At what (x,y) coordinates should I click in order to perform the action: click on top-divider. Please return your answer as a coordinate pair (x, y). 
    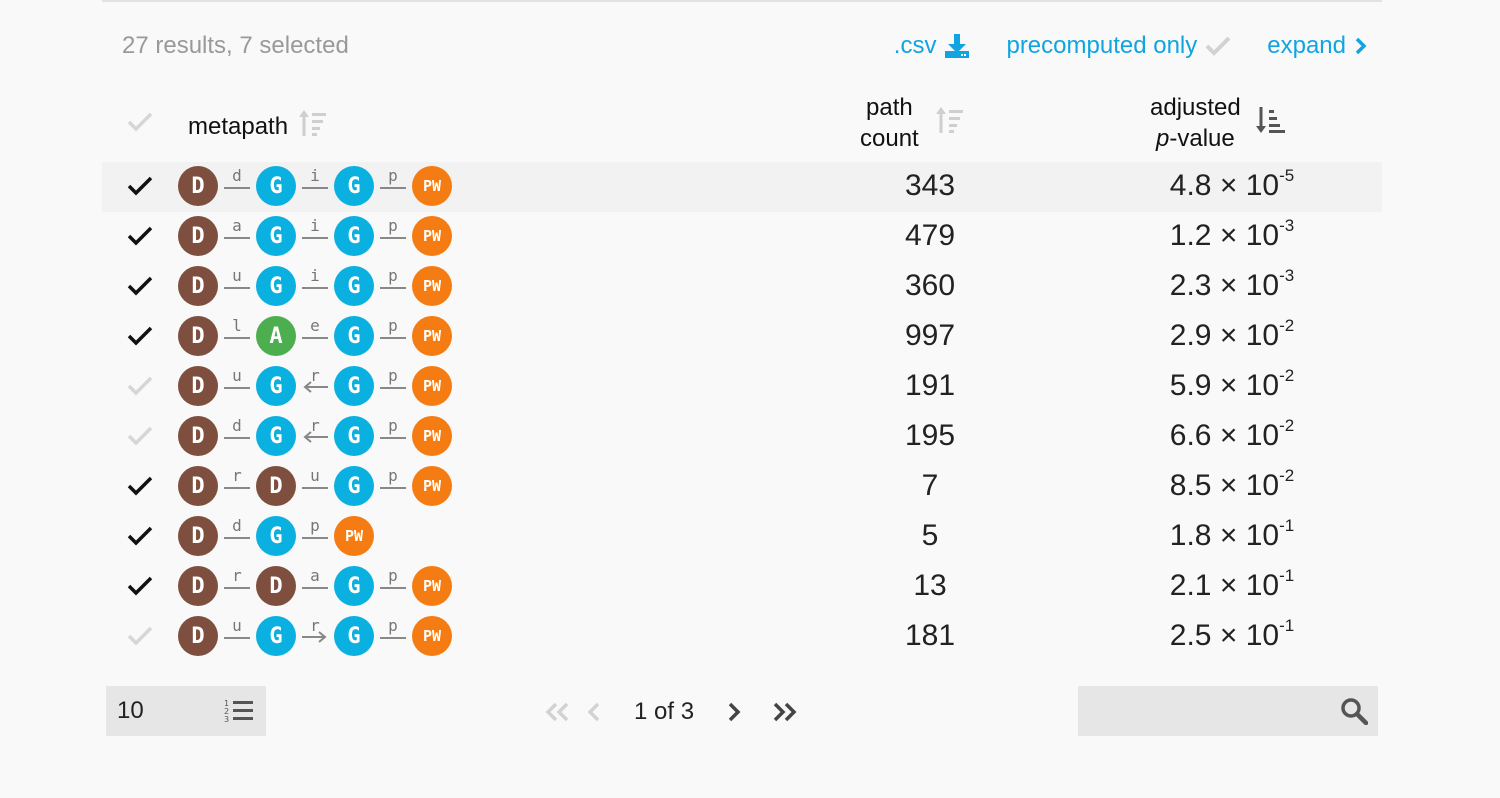
    Looking at the image, I should click on (742, 1).